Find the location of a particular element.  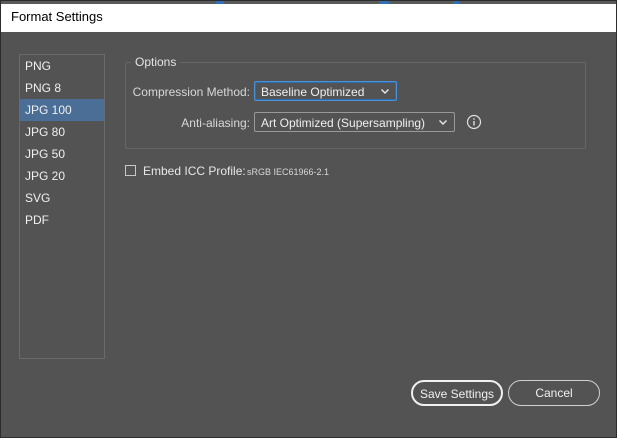

options-legend: Options is located at coordinates (156, 62).